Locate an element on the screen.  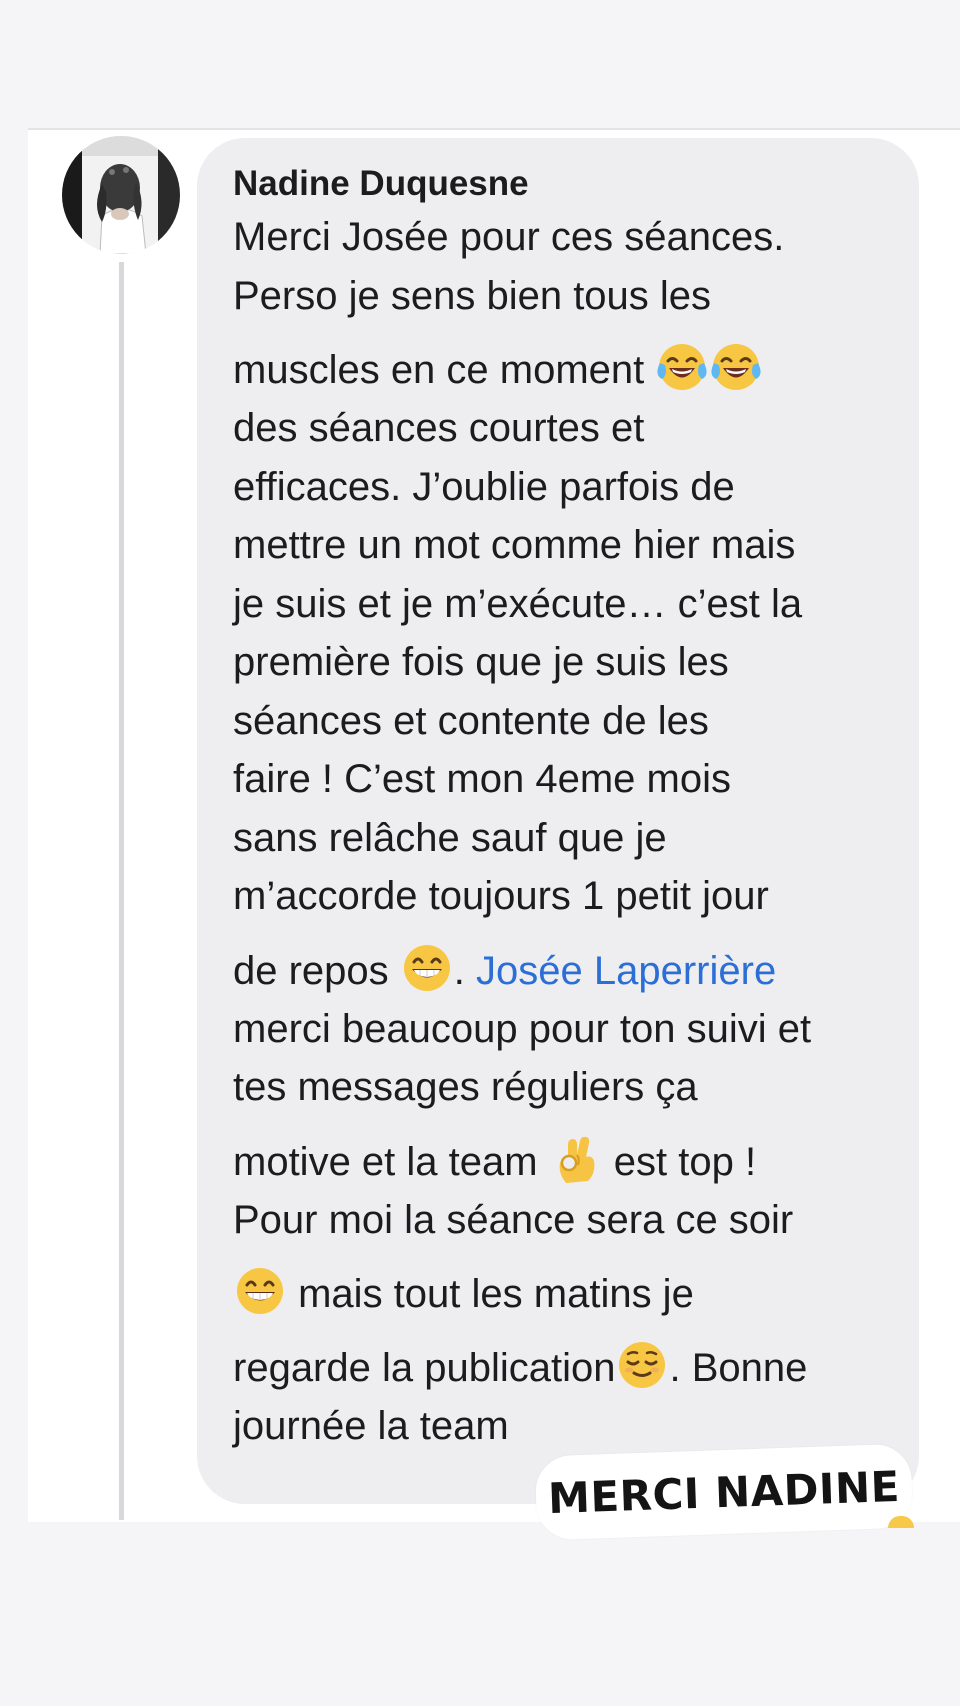
comment-text-segment: sans relâche sauf que je is located at coordinates (450, 837).